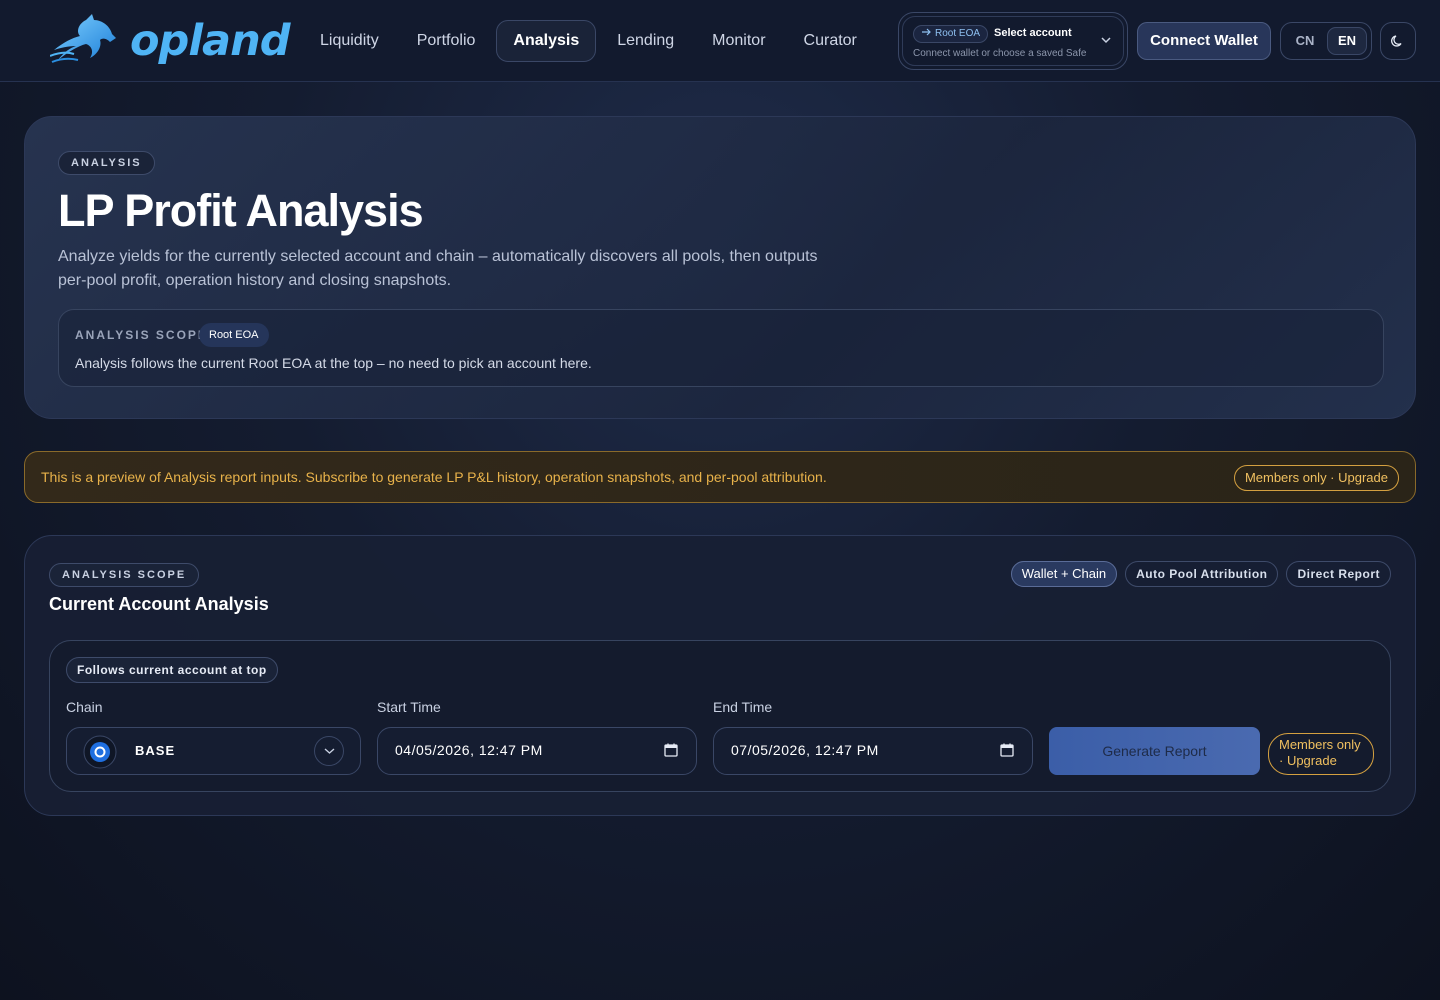 This screenshot has height=1000, width=1440. Describe the element at coordinates (409, 707) in the screenshot. I see `start-time-label: Start Time` at that location.